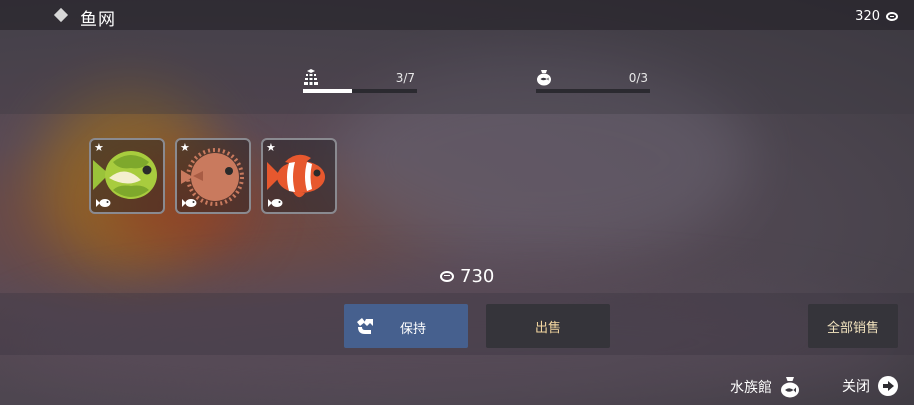  What do you see at coordinates (98, 20) in the screenshot?
I see `page-title: 鱼网` at bounding box center [98, 20].